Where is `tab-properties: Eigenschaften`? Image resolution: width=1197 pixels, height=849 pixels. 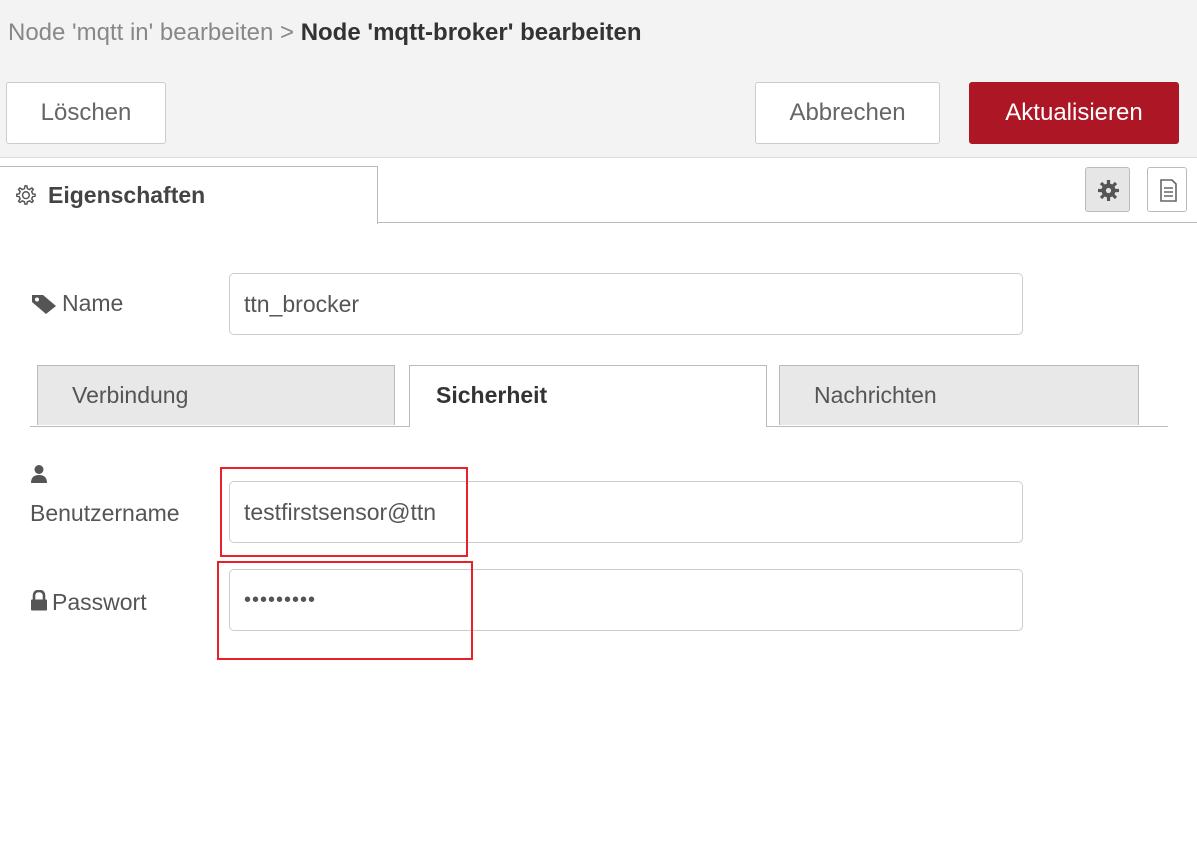 tab-properties: Eigenschaften is located at coordinates (189, 195).